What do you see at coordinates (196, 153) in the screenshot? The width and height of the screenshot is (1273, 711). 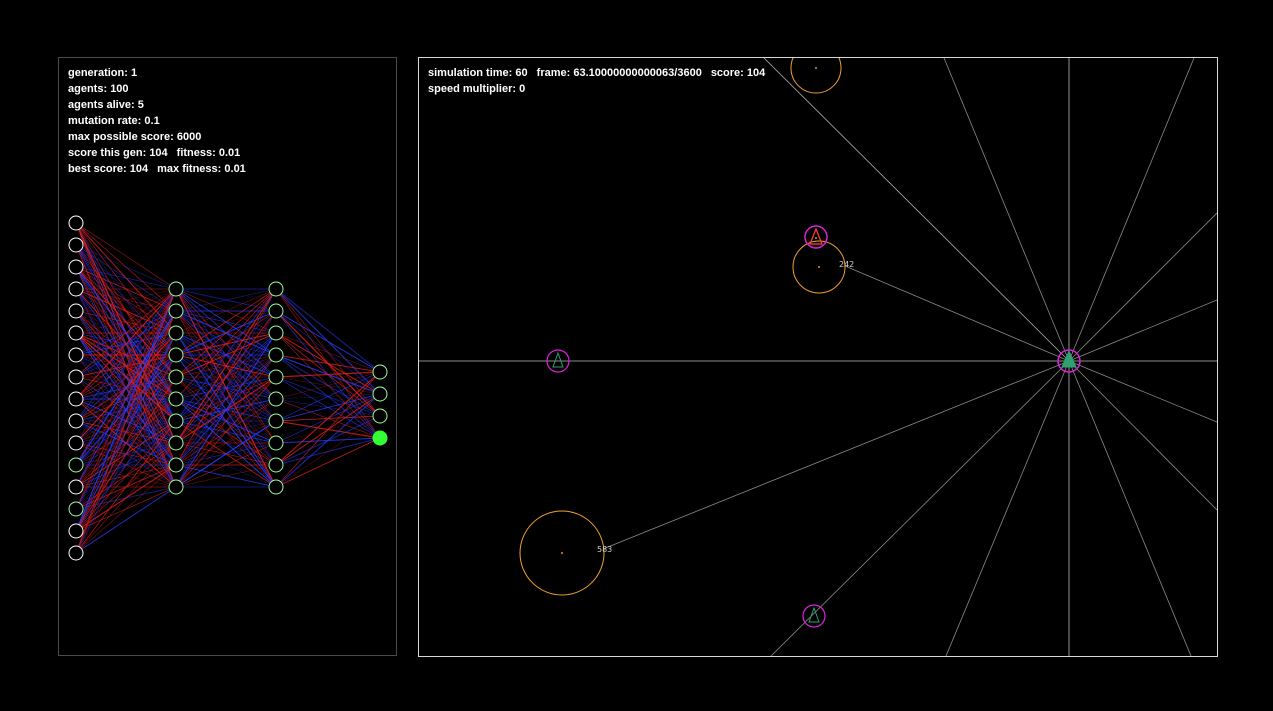 I see `fitness-label: fitness:` at bounding box center [196, 153].